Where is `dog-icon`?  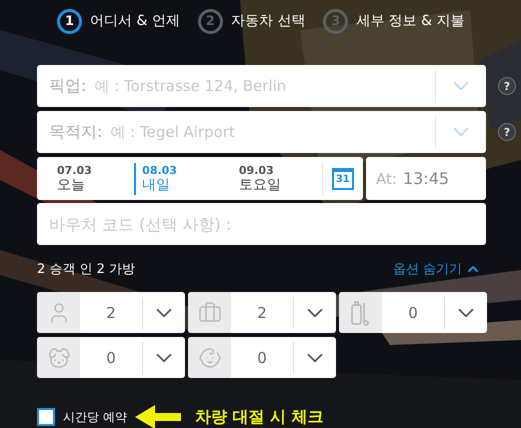
dog-icon is located at coordinates (58, 358).